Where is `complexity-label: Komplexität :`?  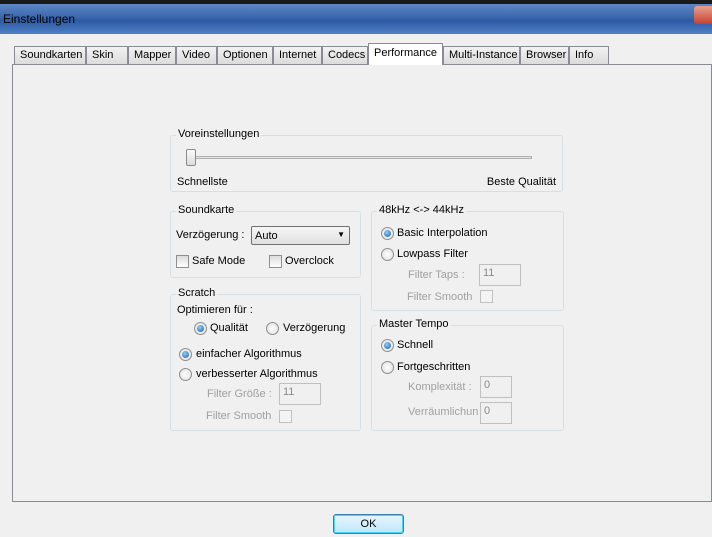
complexity-label: Komplexität : is located at coordinates (440, 387).